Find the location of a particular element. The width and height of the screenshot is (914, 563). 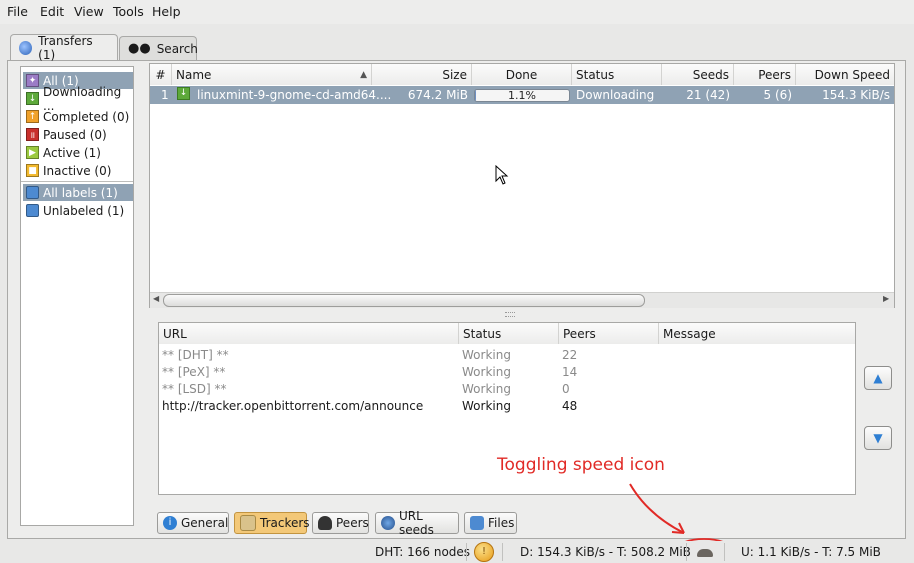

transfers-icon is located at coordinates (26, 47).